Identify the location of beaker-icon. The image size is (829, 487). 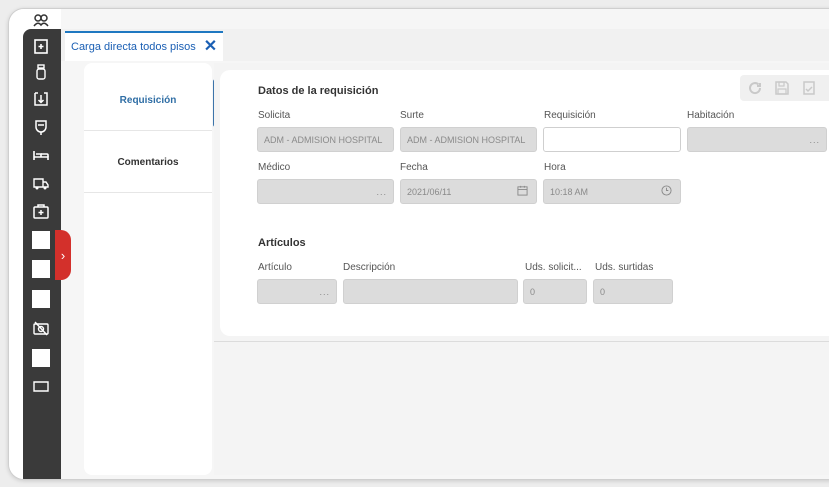
(41, 127).